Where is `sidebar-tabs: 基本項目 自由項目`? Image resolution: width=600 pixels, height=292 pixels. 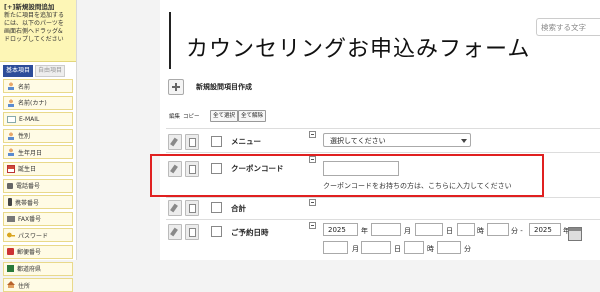 sidebar-tabs: 基本項目 自由項目 is located at coordinates (38, 70).